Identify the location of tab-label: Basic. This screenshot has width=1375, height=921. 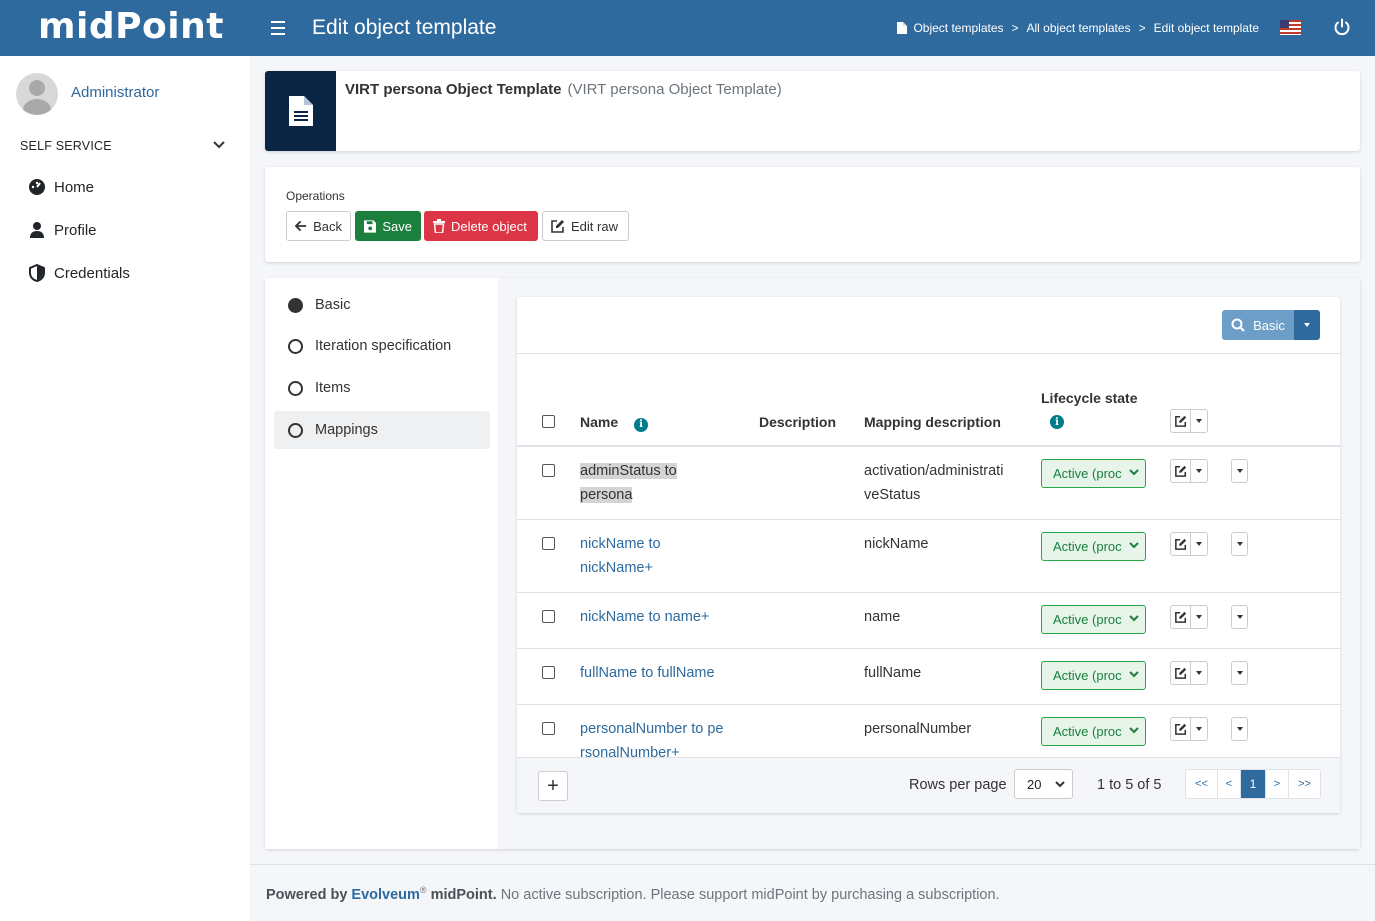
(333, 305).